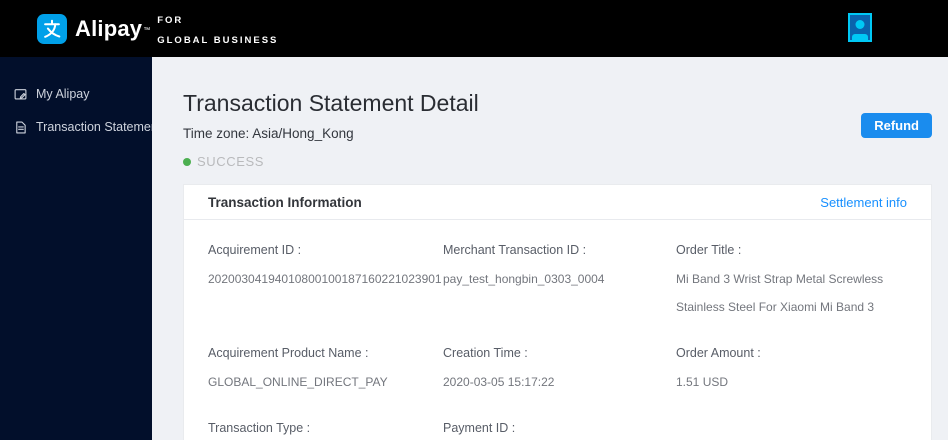  Describe the element at coordinates (231, 161) in the screenshot. I see `status-badge: SUCCESS` at that location.